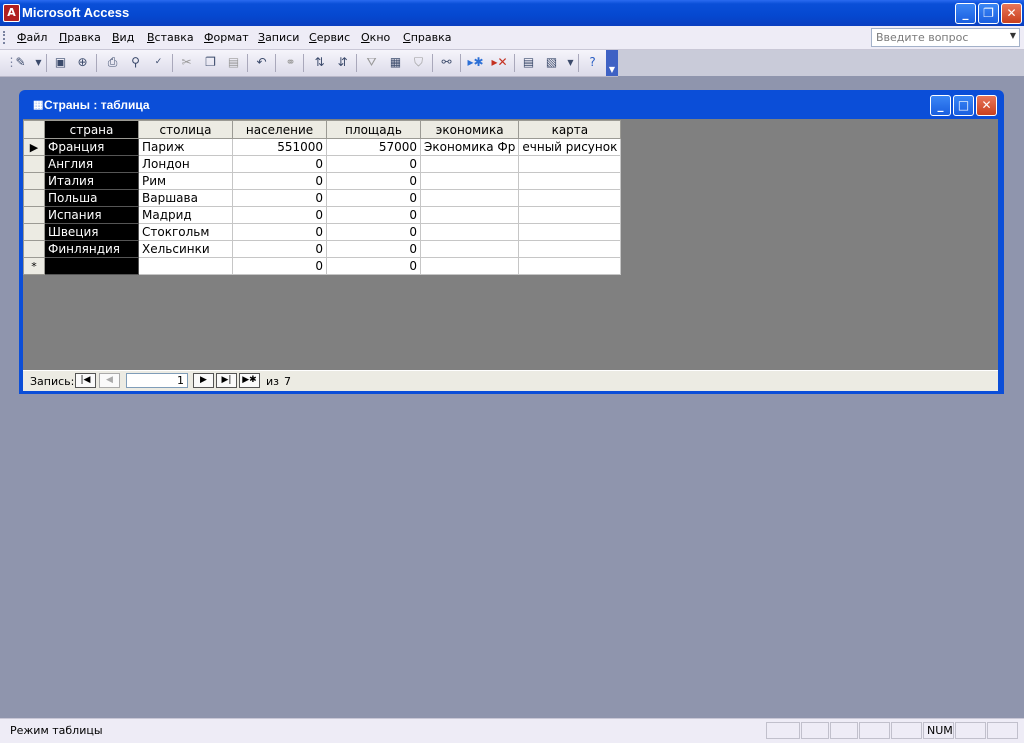 The height and width of the screenshot is (743, 1024). Describe the element at coordinates (34, 147) in the screenshot. I see `current-record-indicator: ▶` at that location.